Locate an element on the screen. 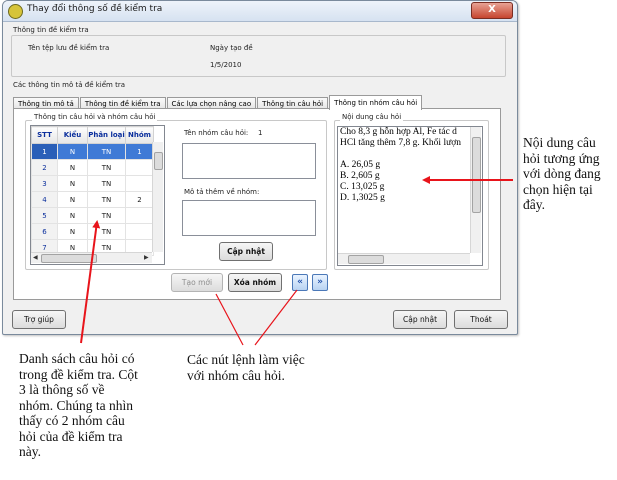 This screenshot has height=480, width=617. annotation-line: hỏi tương ứng is located at coordinates (561, 158).